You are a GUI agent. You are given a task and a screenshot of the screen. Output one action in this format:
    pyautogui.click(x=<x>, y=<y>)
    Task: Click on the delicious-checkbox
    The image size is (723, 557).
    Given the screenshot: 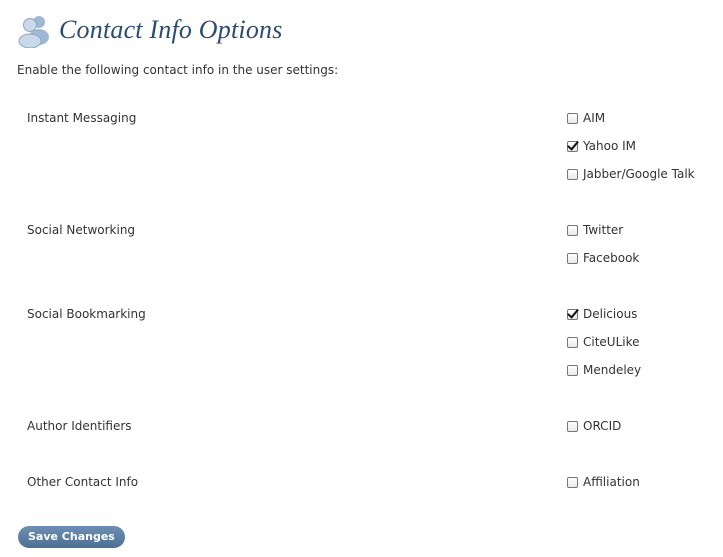 What is the action you would take?
    pyautogui.click(x=572, y=314)
    